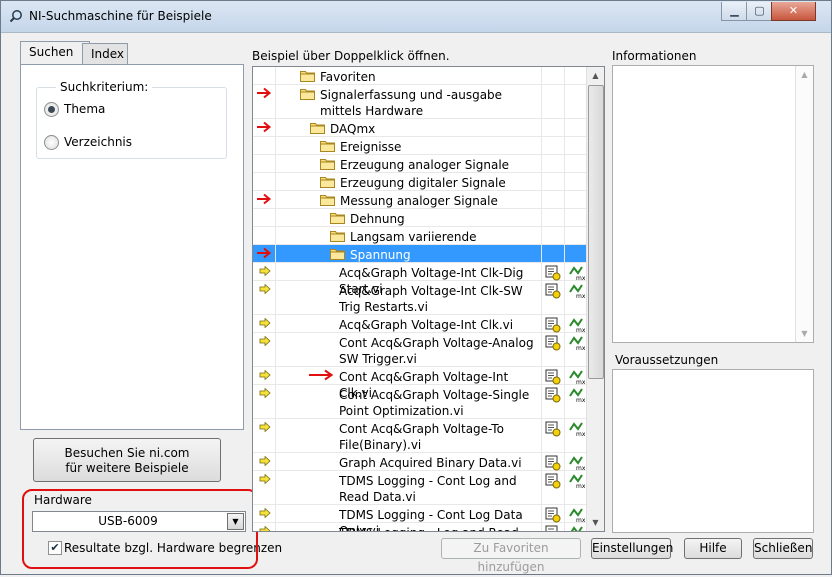  Describe the element at coordinates (420, 254) in the screenshot. I see `tree-folder-row: Spannung` at that location.